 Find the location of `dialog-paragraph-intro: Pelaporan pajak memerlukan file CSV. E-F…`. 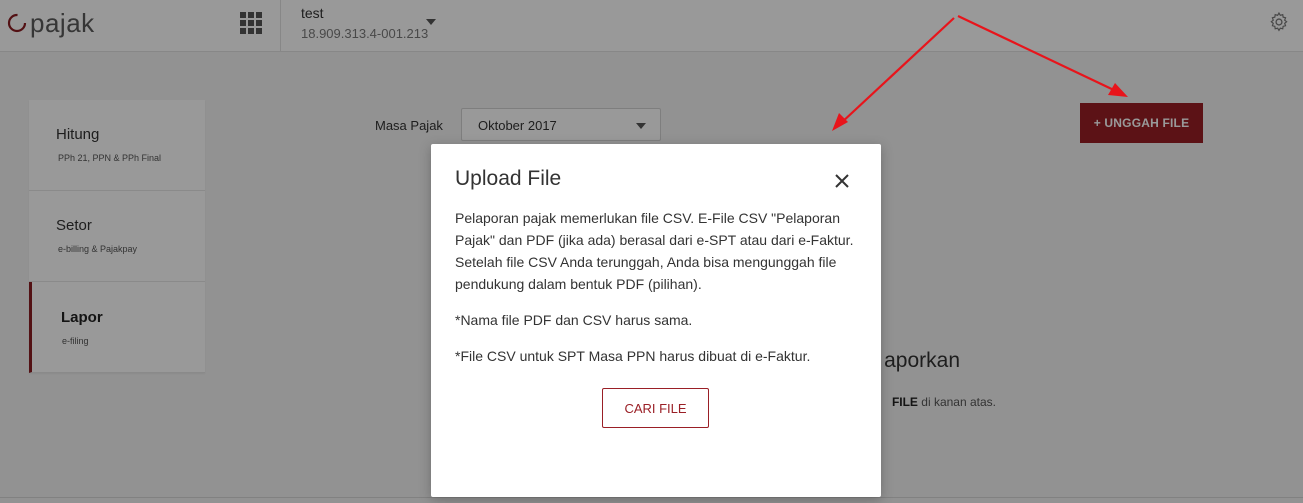

dialog-paragraph-intro: Pelaporan pajak memerlukan file CSV. E-F… is located at coordinates (654, 251).